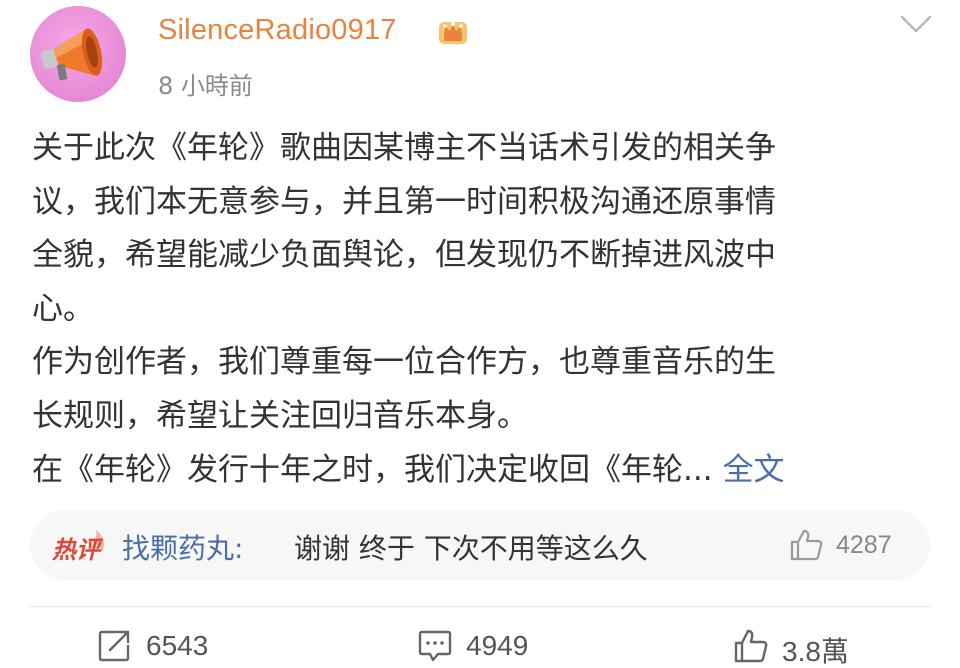 The width and height of the screenshot is (960, 668). I want to click on megaphone-icon, so click(71, 54).